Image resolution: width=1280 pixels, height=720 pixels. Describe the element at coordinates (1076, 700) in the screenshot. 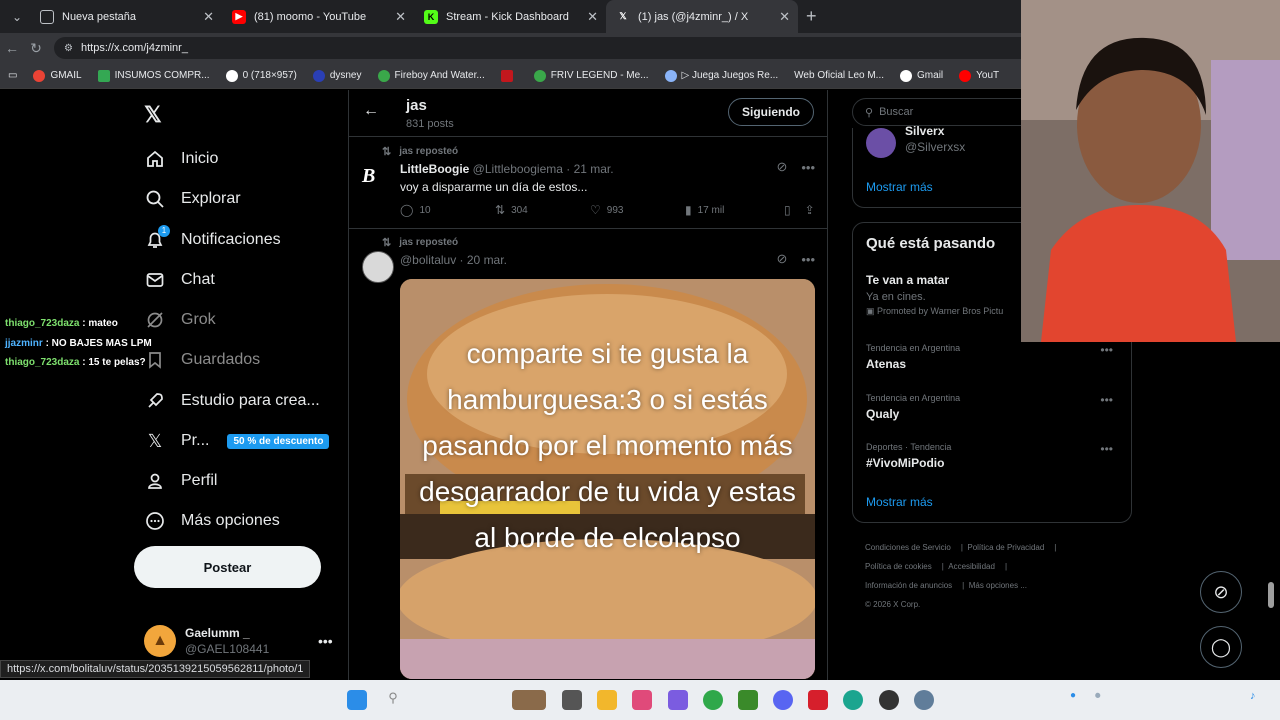

I see `network-icon: ●` at that location.